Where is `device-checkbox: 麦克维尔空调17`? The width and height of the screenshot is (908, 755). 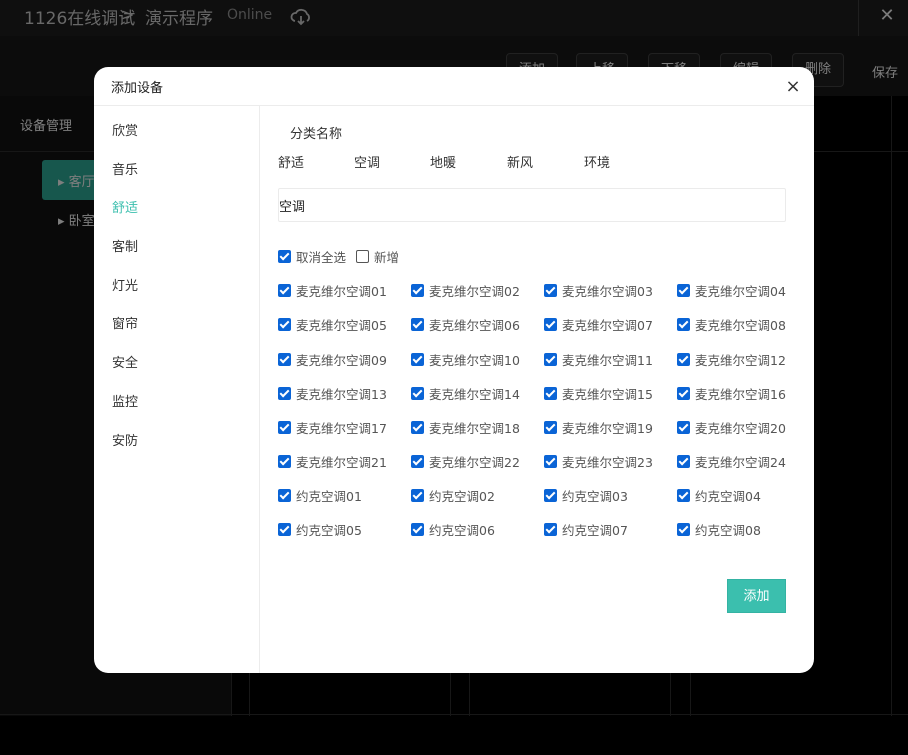
device-checkbox: 麦克维尔空调17 is located at coordinates (332, 427).